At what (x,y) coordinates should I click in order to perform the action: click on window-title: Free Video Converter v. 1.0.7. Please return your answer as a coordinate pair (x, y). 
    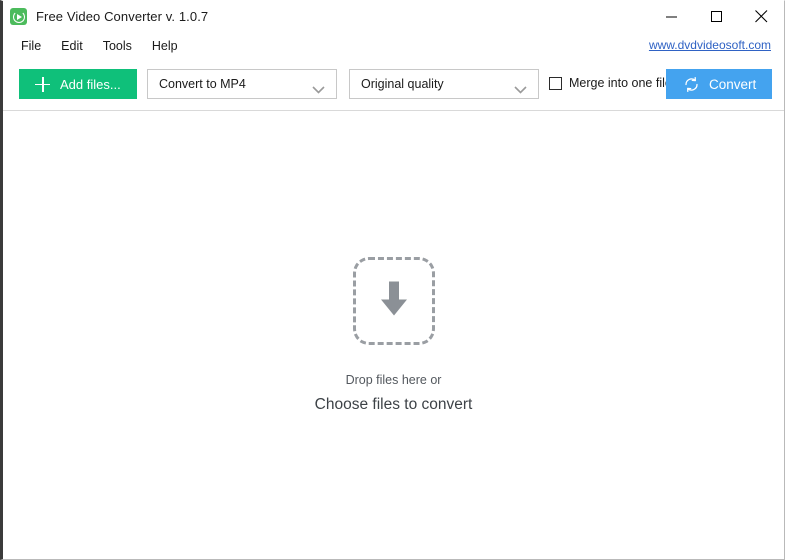
    Looking at the image, I should click on (122, 16).